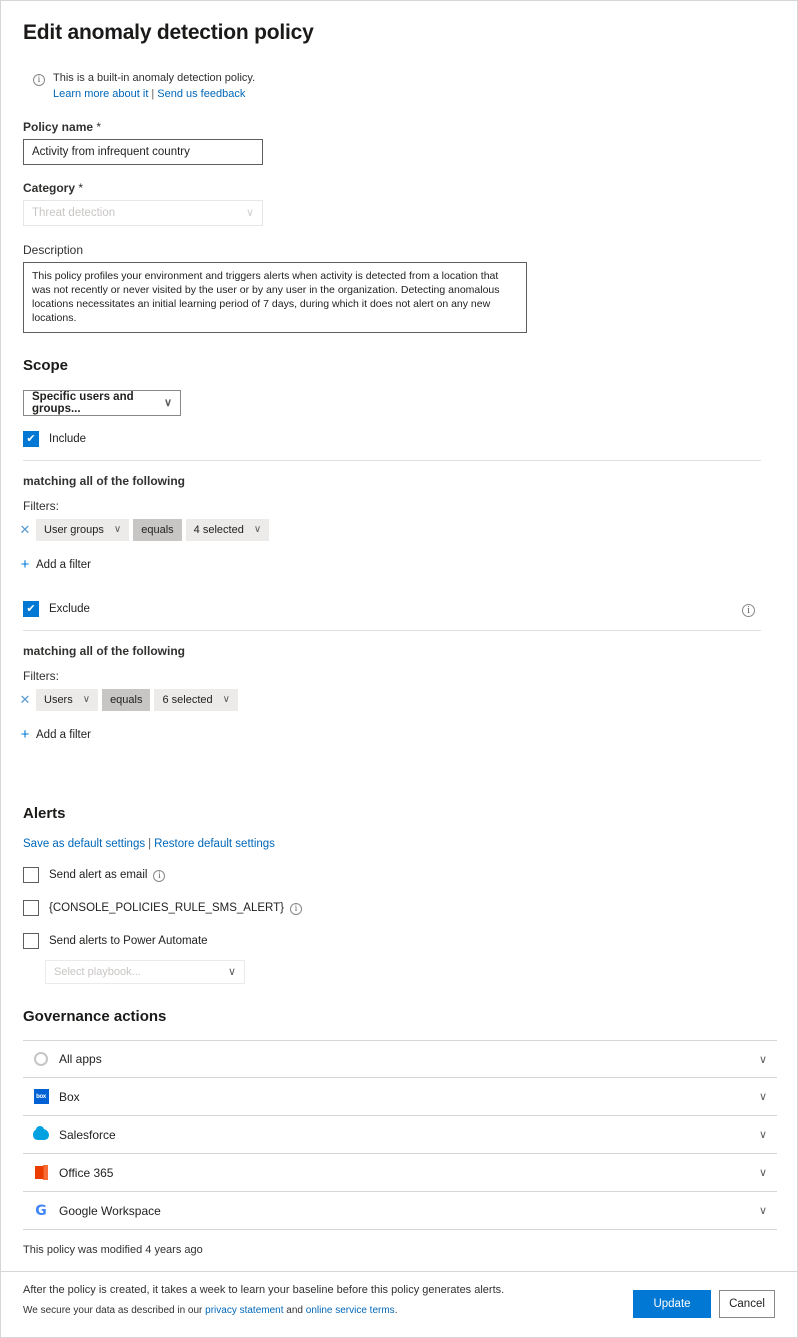 Image resolution: width=798 pixels, height=1338 pixels. What do you see at coordinates (201, 94) in the screenshot?
I see `send-feedback-link: Send us feedback` at bounding box center [201, 94].